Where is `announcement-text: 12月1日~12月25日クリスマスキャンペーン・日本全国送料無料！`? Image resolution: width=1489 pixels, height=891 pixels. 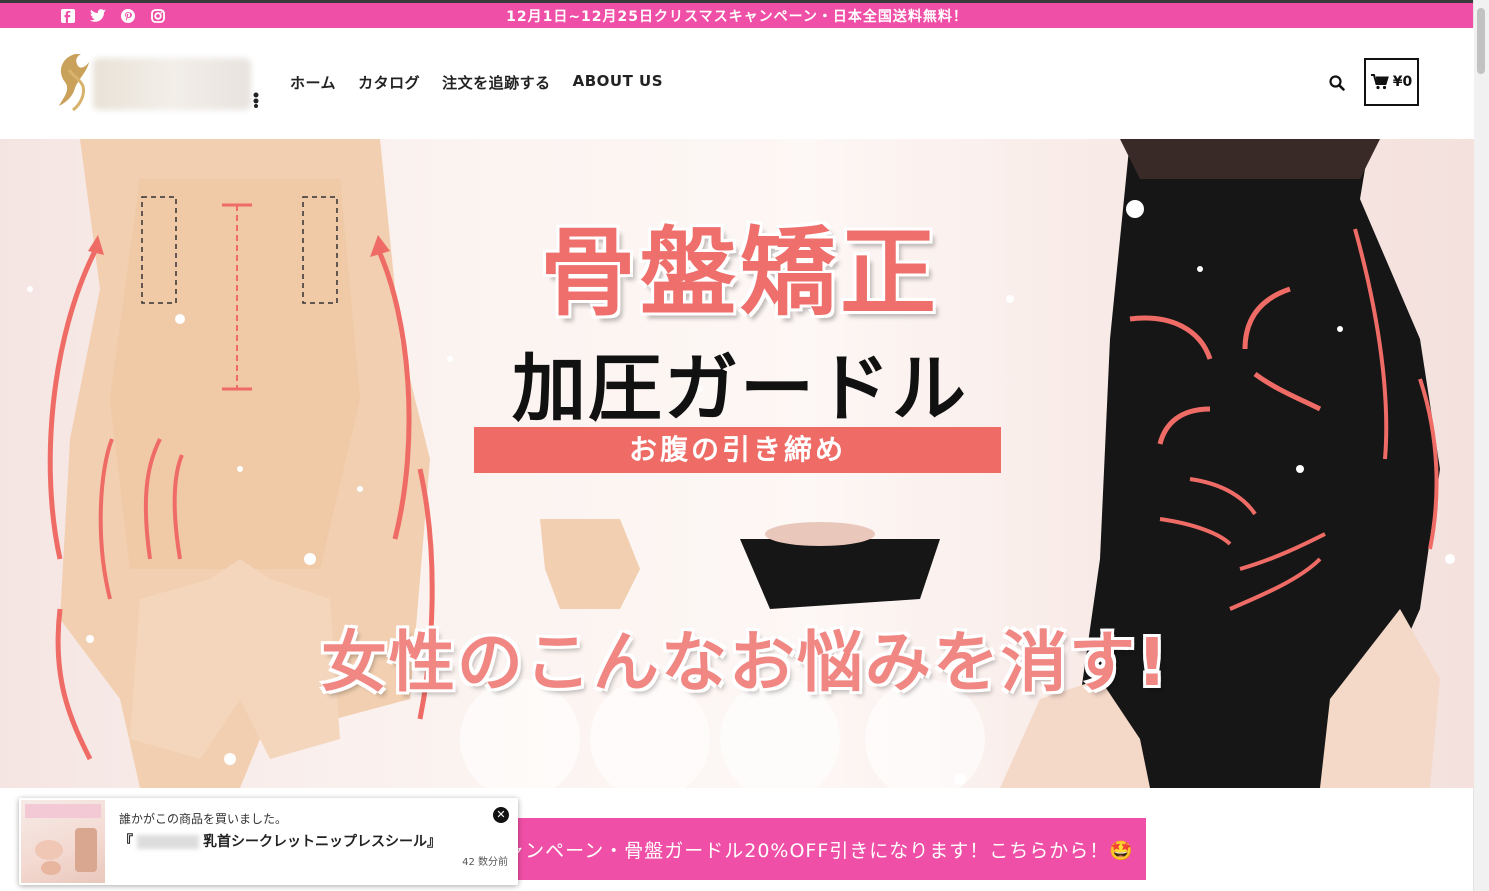
announcement-text: 12月1日~12月25日クリスマスキャンペーン・日本全国送料無料！ is located at coordinates (737, 17).